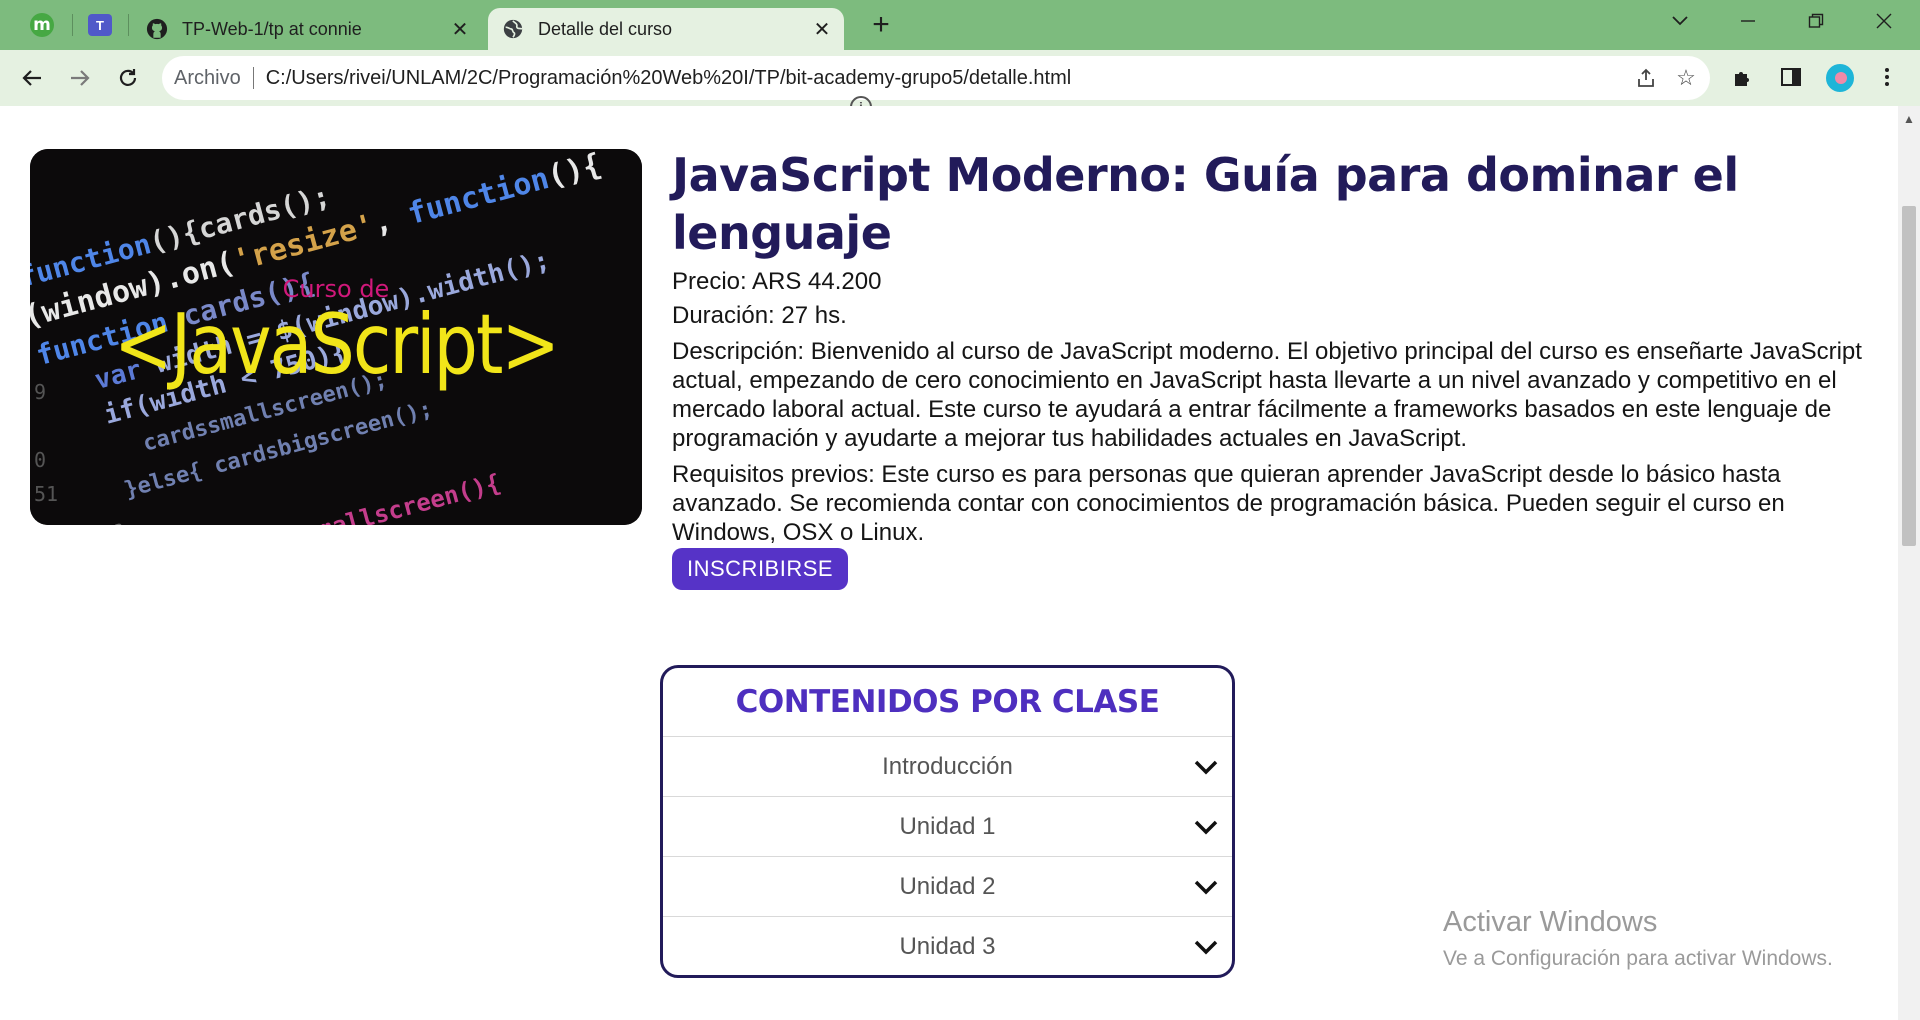  What do you see at coordinates (1686, 78) in the screenshot?
I see `bookmark-star-icon: ☆` at bounding box center [1686, 78].